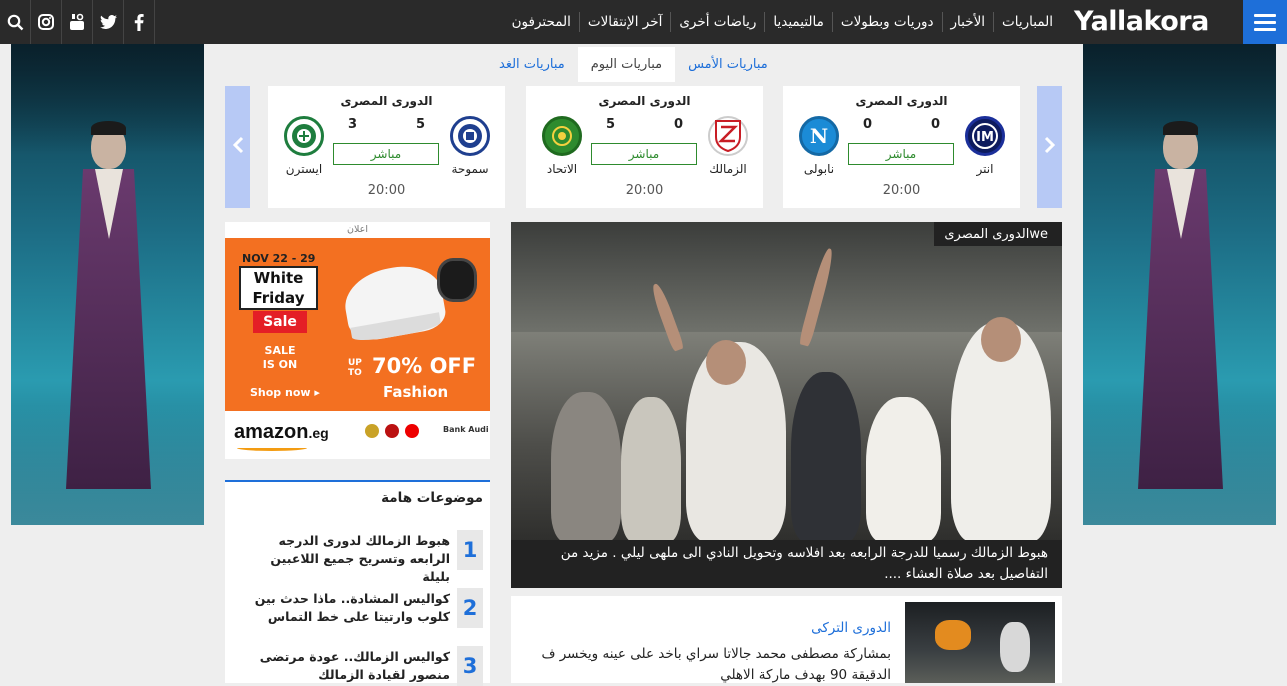 This screenshot has height=686, width=1287. What do you see at coordinates (868, 124) in the screenshot?
I see `away-score: 0` at bounding box center [868, 124].